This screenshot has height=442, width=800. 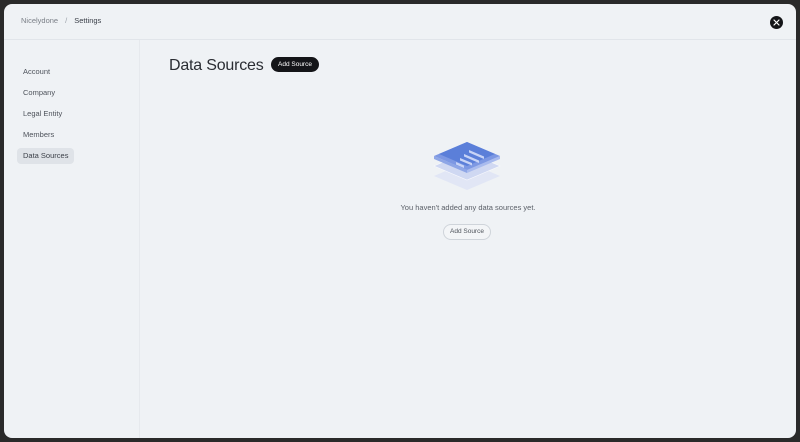 What do you see at coordinates (88, 20) in the screenshot?
I see `breadcrumb-current: Settings` at bounding box center [88, 20].